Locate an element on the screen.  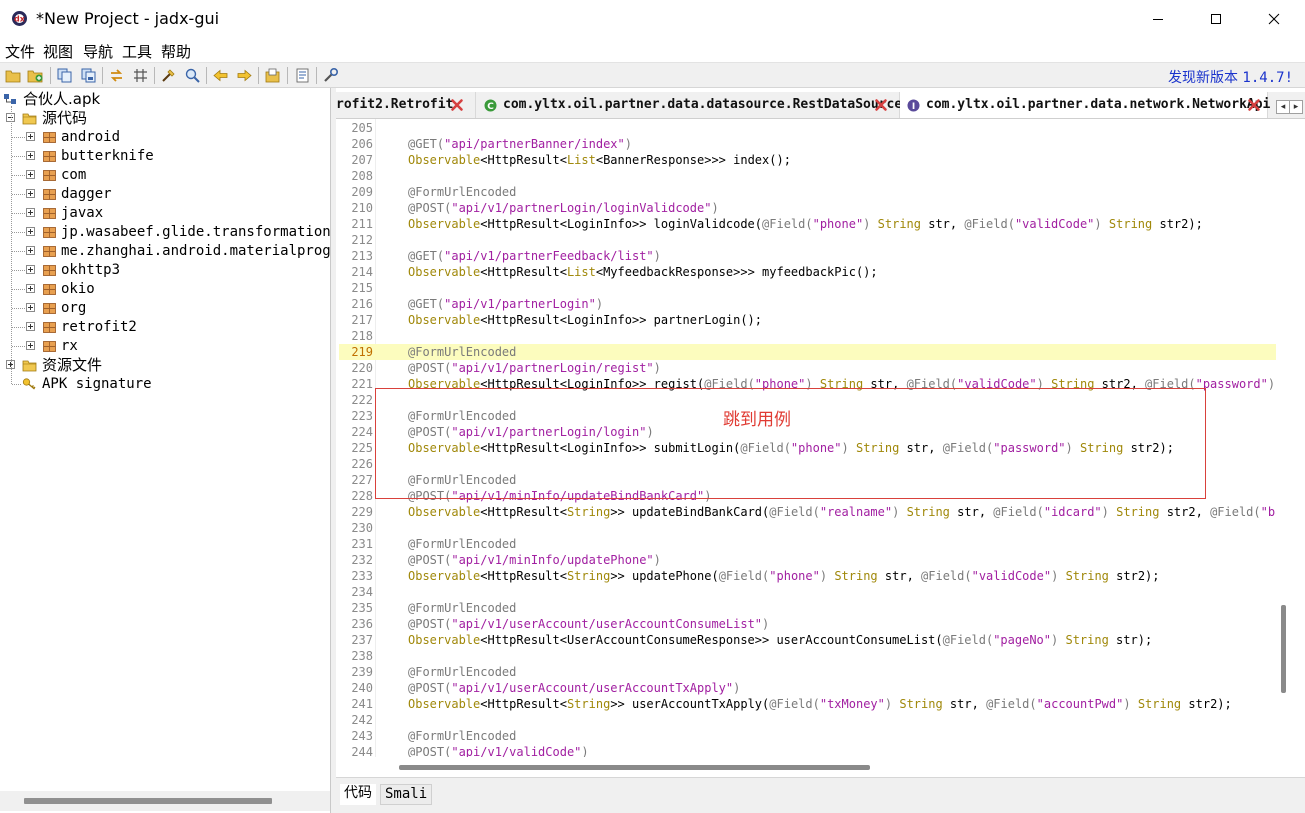
tree-horizontal-scrollbar is located at coordinates (165, 801).